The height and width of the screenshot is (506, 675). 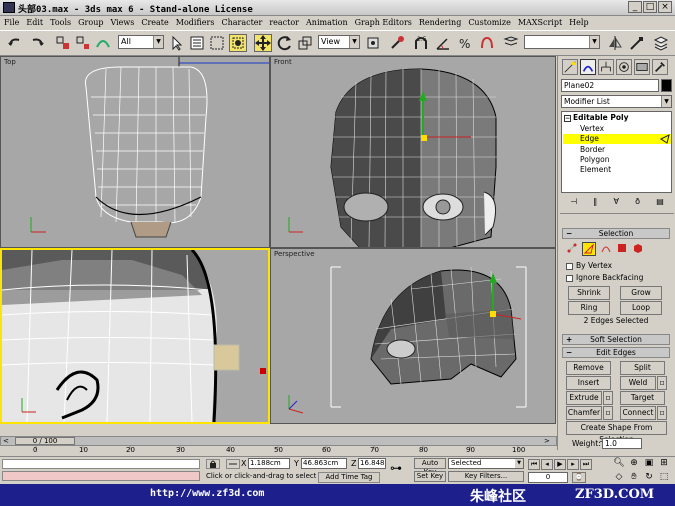 I want to click on extrude-settings-button: ▫, so click(x=608, y=398).